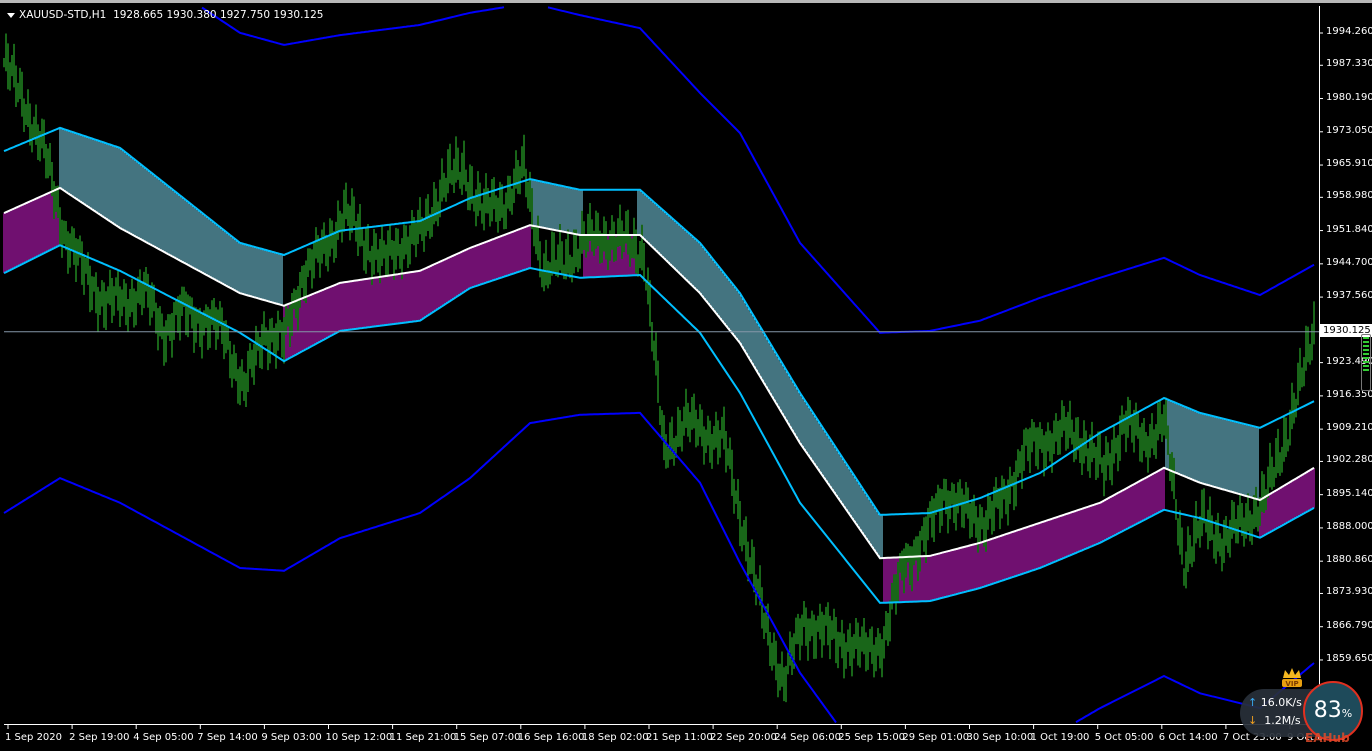 The width and height of the screenshot is (1372, 751). I want to click on price-tick-label: 1987.330, so click(1349, 64).